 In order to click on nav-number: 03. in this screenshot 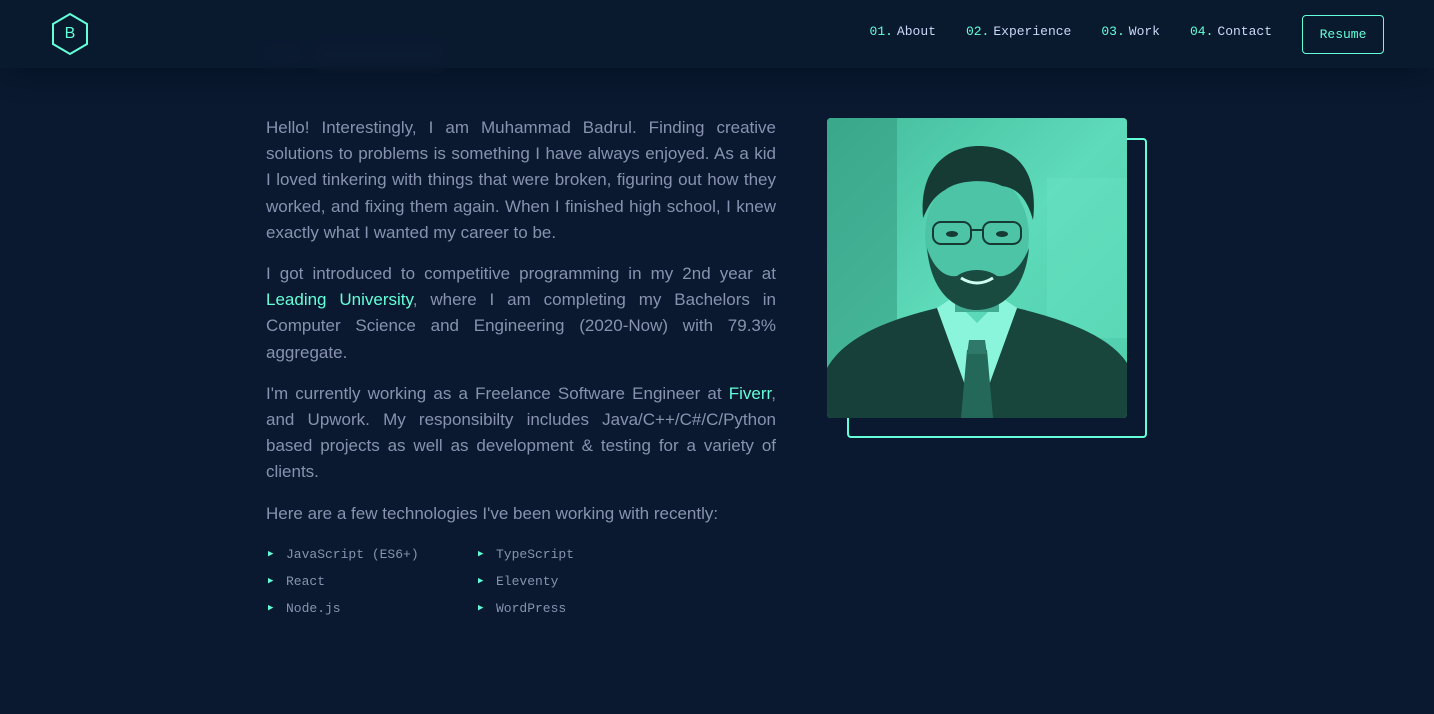, I will do `click(1113, 31)`.